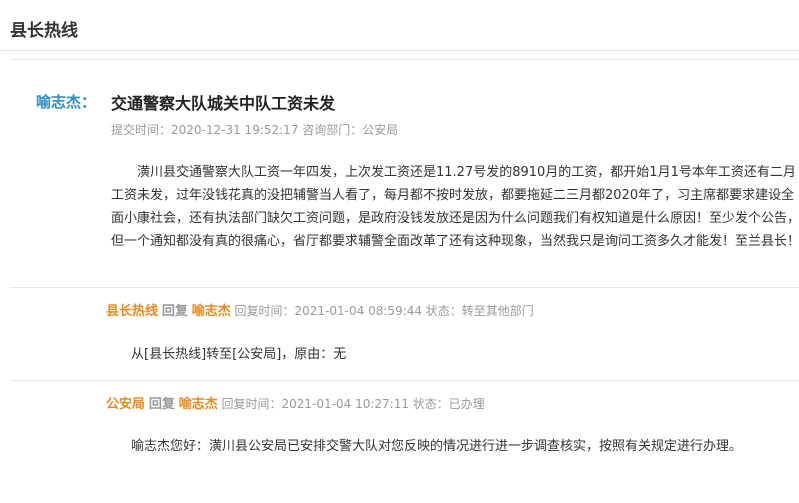  I want to click on question-title: 交通警察大队城关中队工资未发, so click(223, 103).